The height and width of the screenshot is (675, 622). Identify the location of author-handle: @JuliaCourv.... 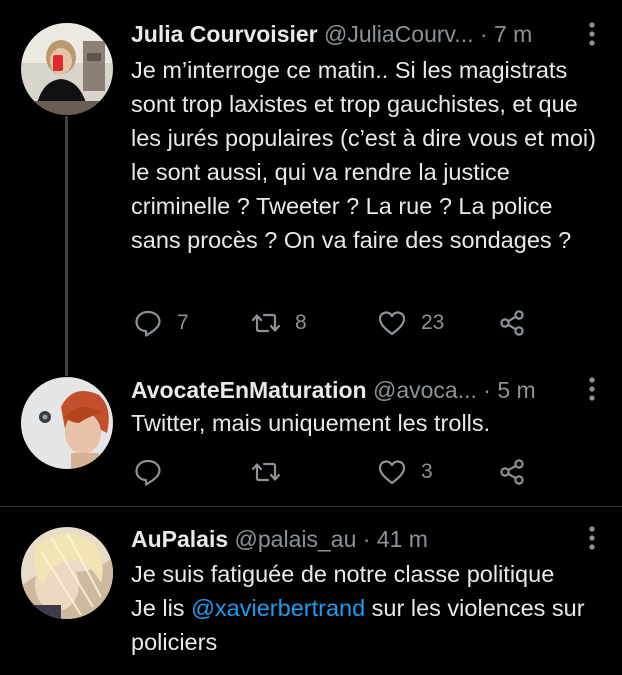
(398, 34).